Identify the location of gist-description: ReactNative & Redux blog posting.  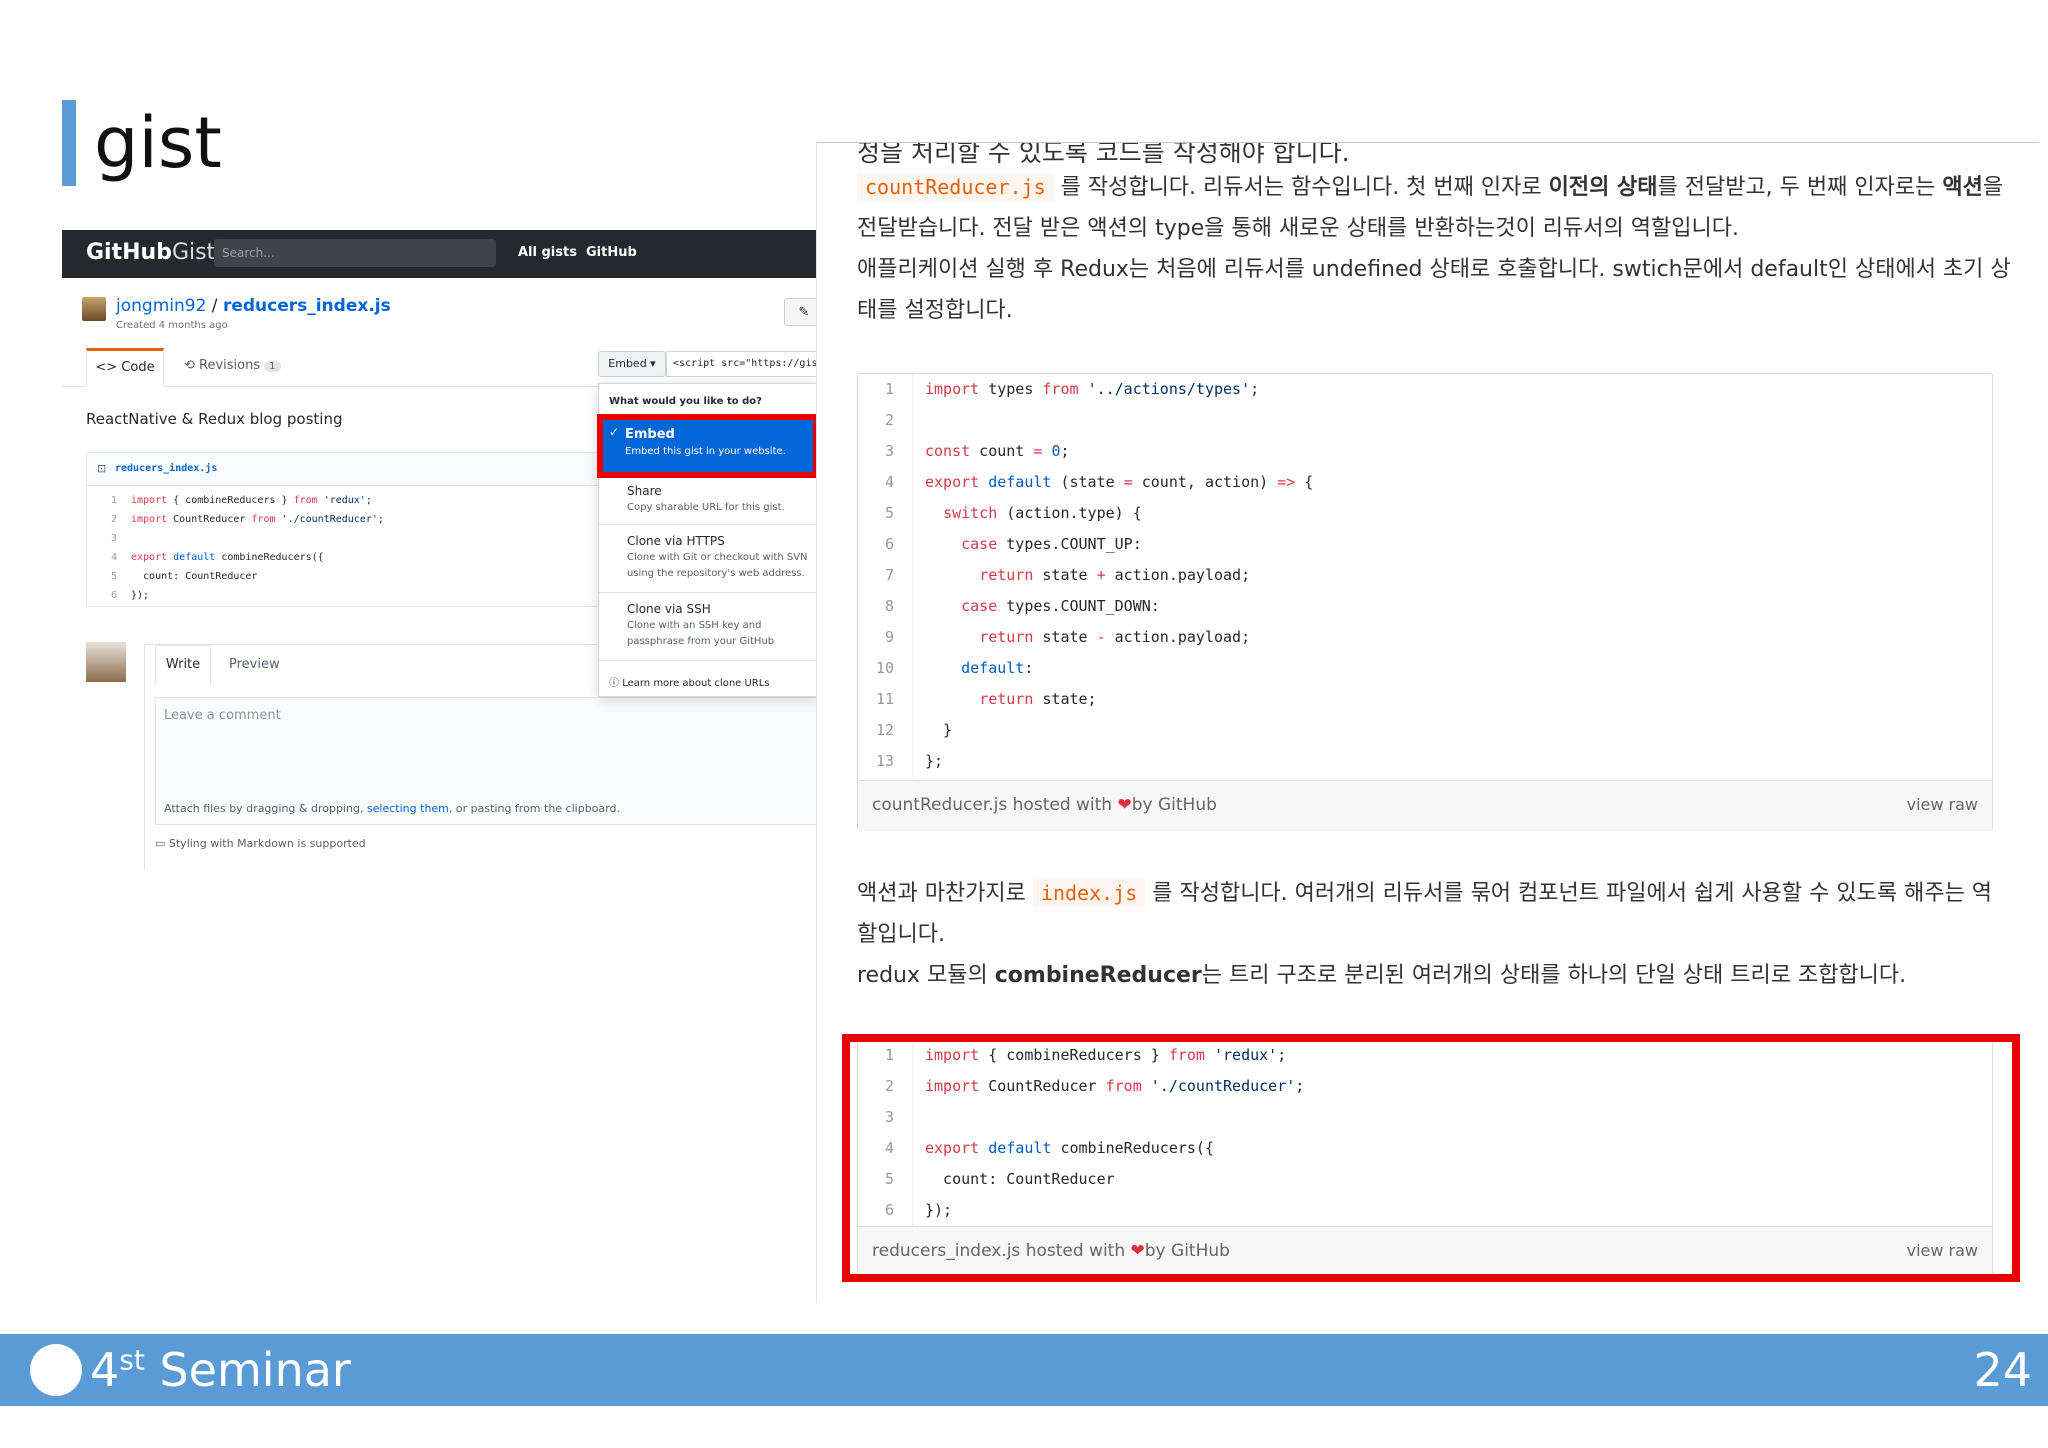
(214, 419).